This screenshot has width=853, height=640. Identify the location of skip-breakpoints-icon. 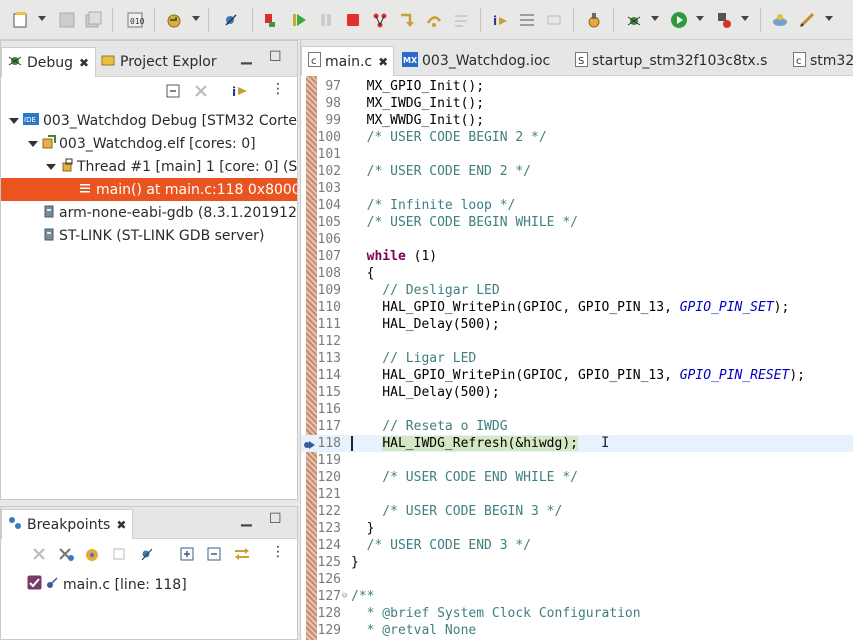
(231, 20).